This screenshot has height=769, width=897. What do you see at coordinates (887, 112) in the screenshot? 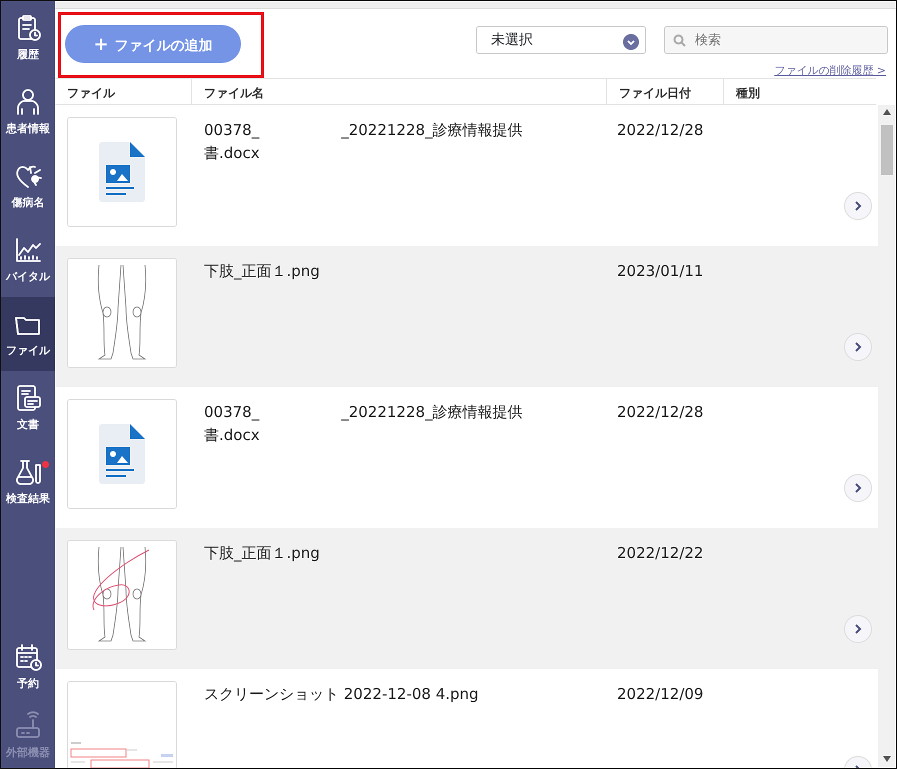
I see `scroll-up-icon` at bounding box center [887, 112].